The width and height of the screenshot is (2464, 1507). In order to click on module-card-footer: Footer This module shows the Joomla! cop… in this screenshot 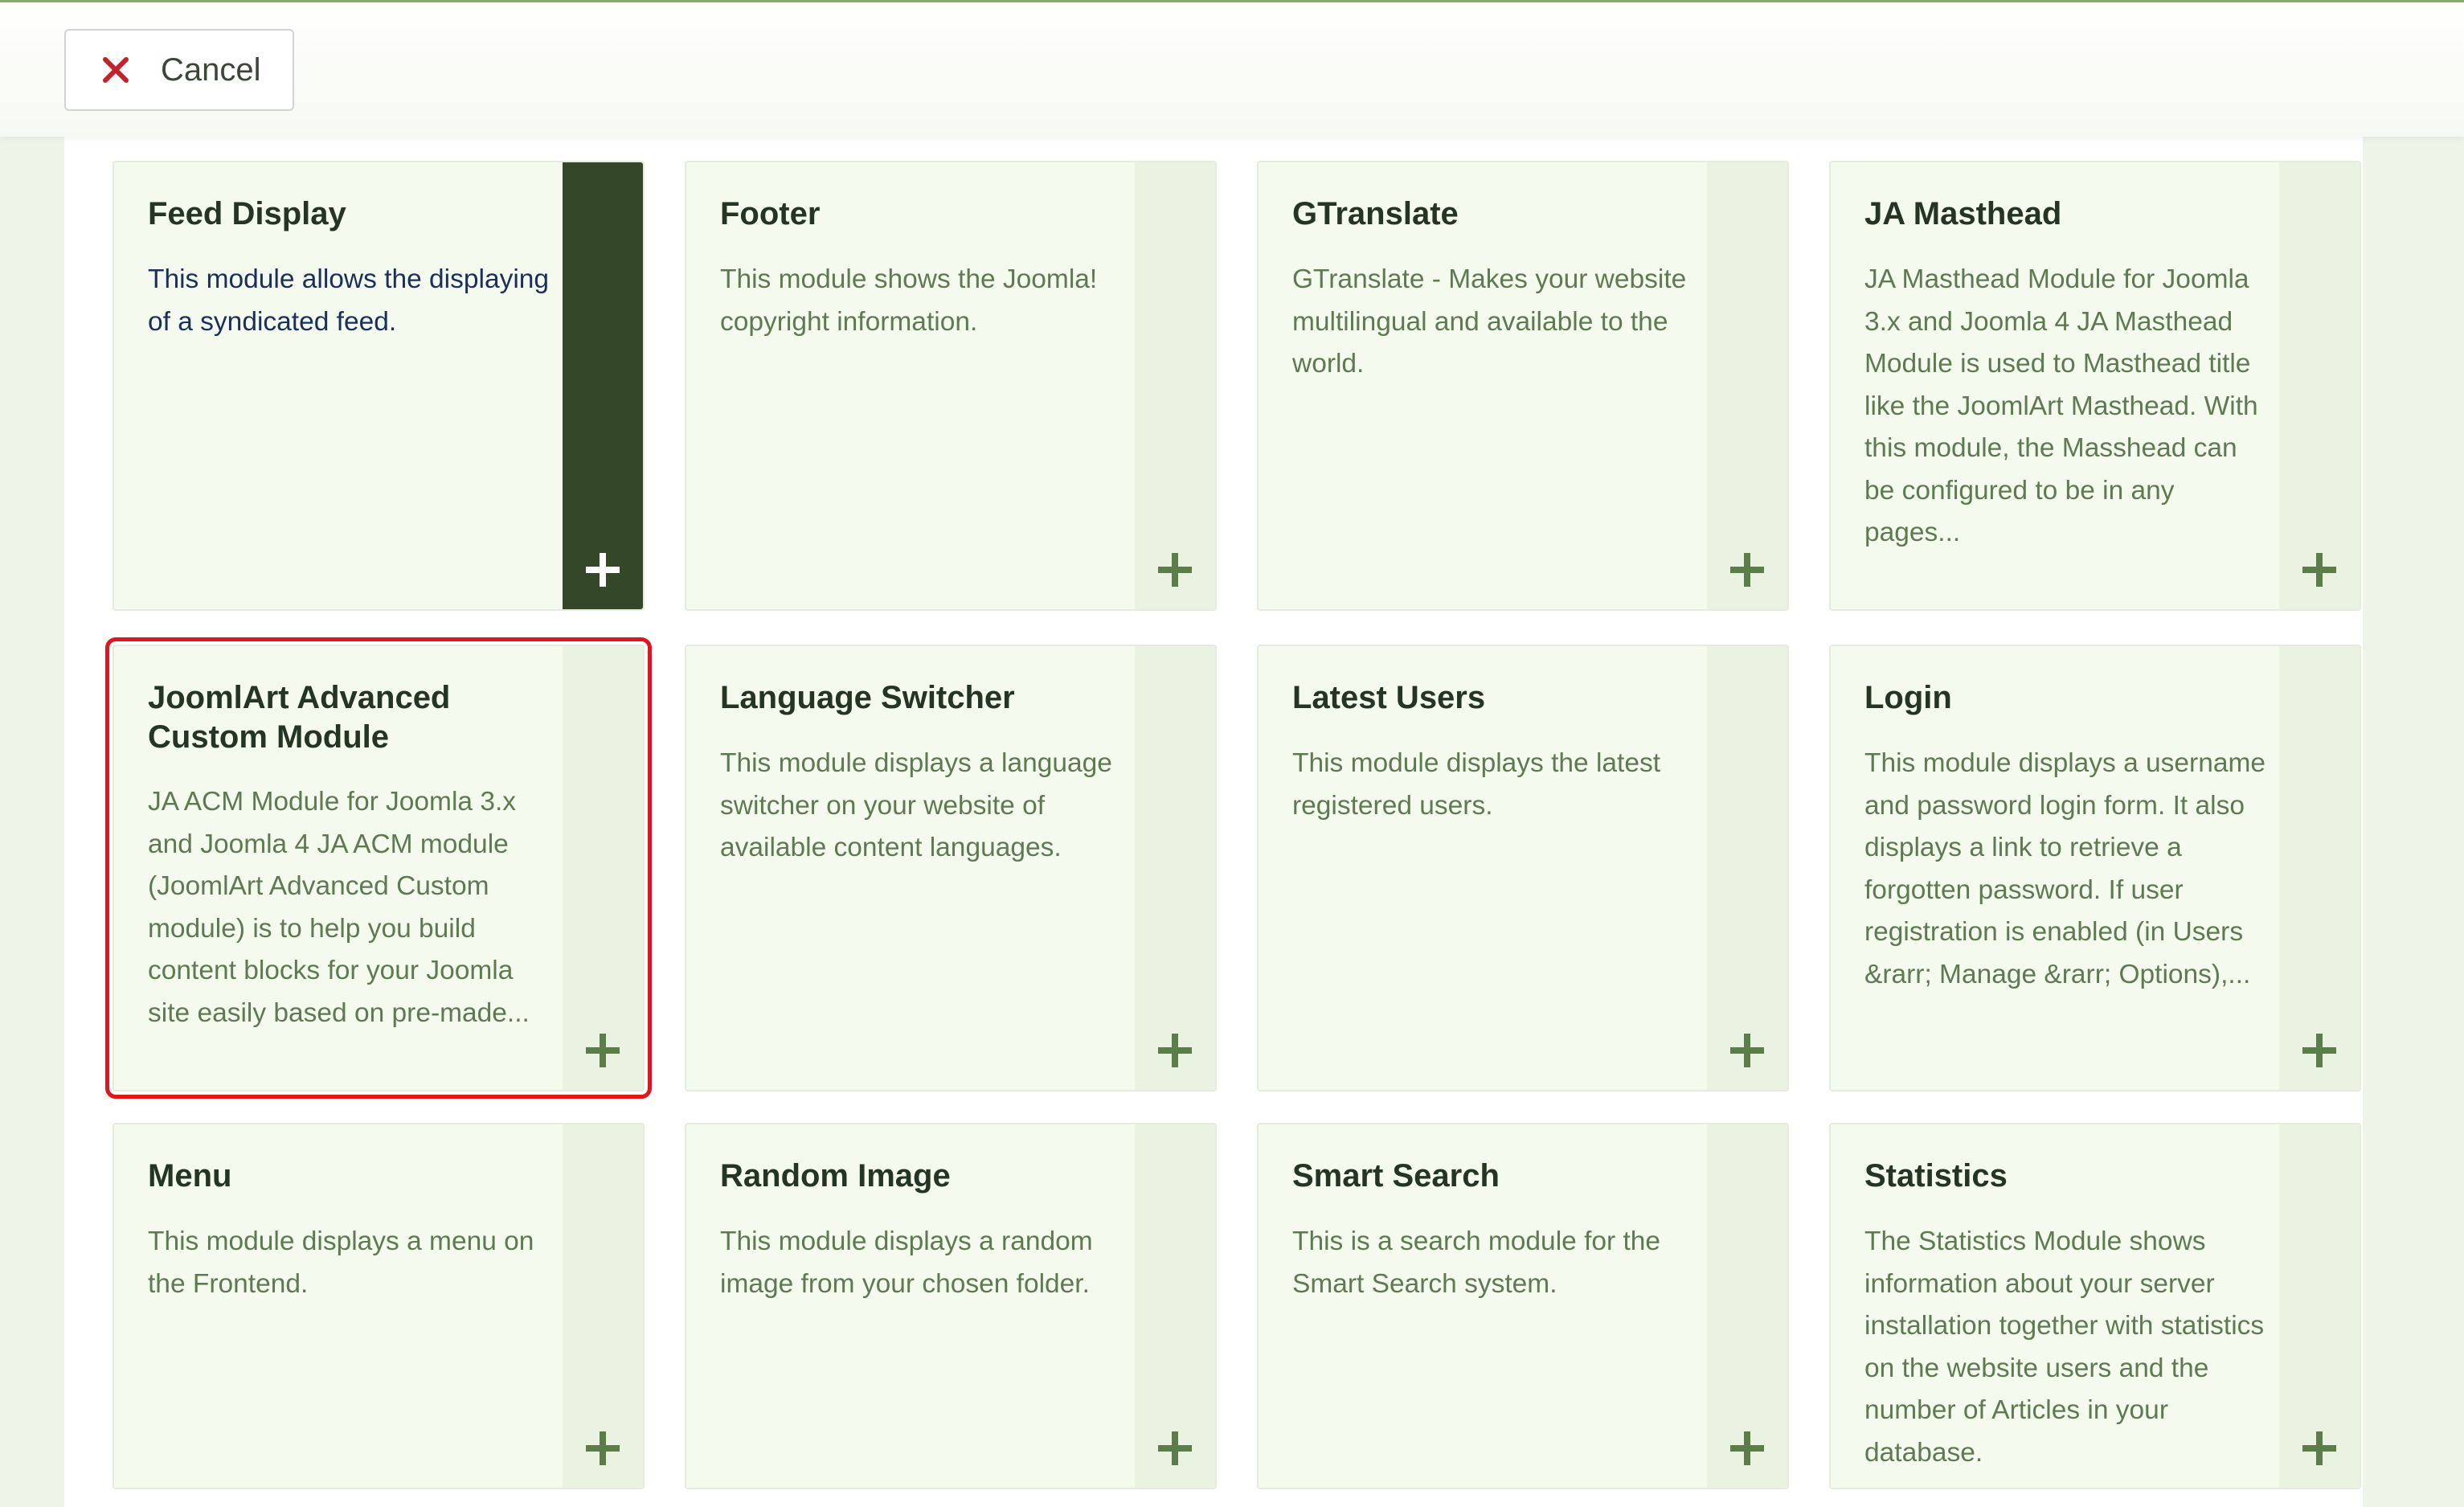, I will do `click(951, 386)`.